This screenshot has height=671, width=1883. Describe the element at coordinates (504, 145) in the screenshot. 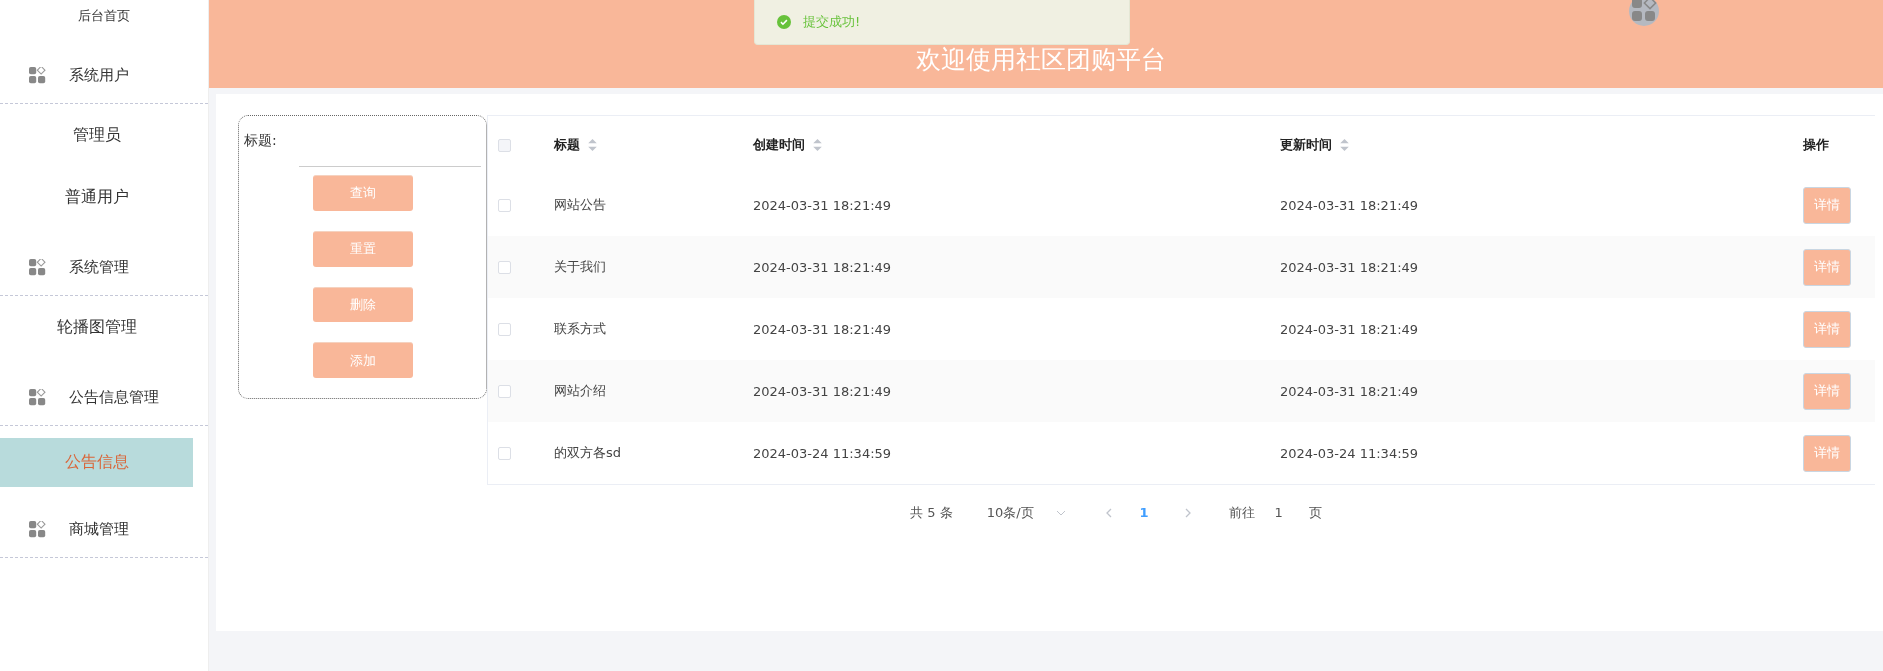

I see `select-all-checkbox` at that location.